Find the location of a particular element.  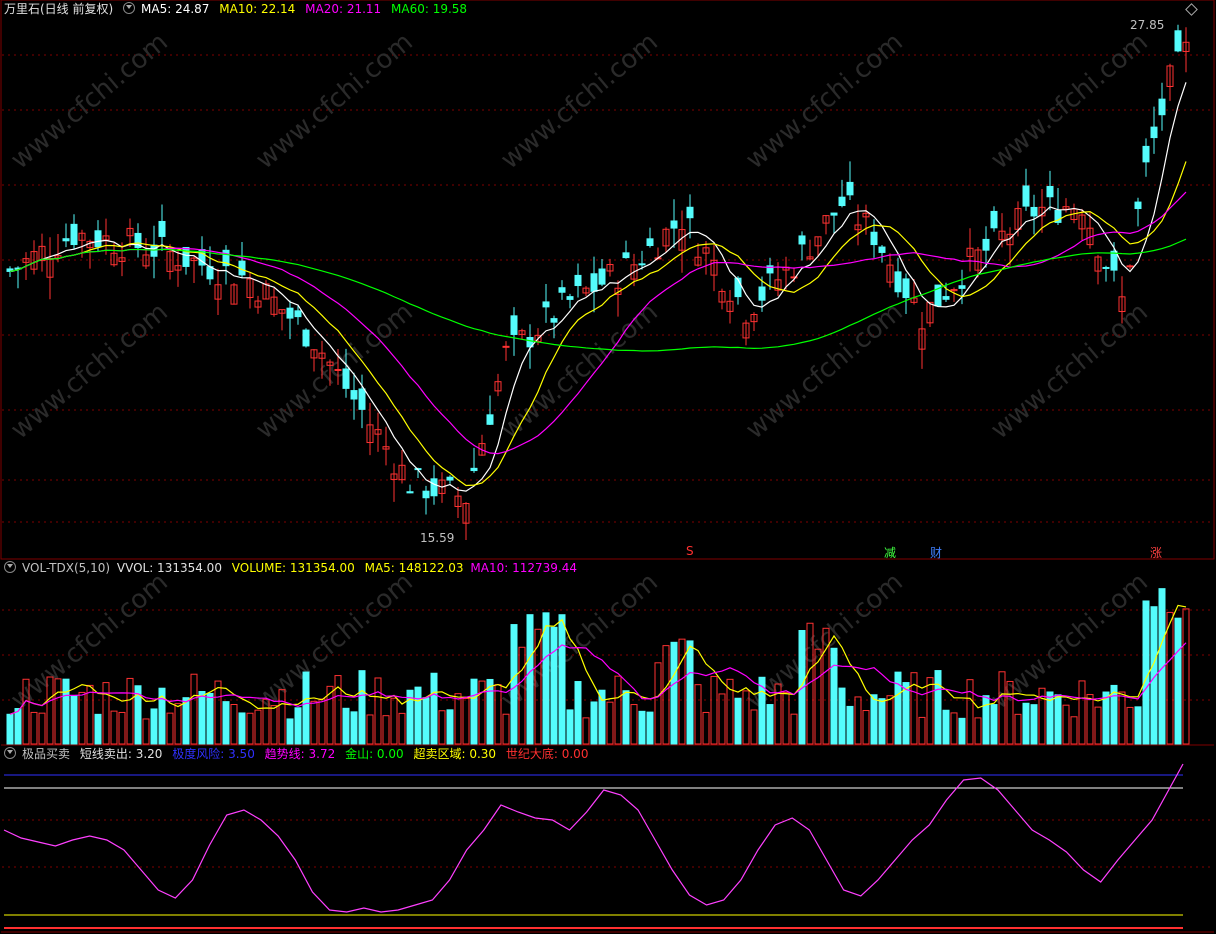

short-sell-readout: 短线卖出: 3.20 is located at coordinates (121, 754).